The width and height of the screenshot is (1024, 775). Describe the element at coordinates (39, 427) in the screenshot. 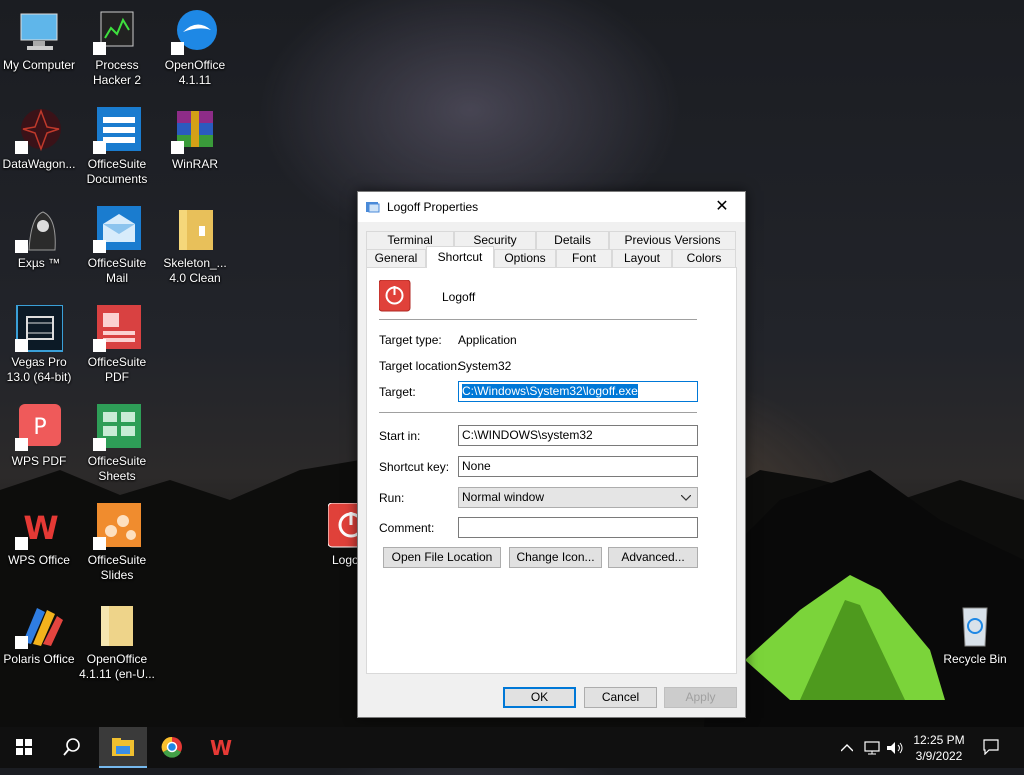

I see `svg-text: P` at that location.